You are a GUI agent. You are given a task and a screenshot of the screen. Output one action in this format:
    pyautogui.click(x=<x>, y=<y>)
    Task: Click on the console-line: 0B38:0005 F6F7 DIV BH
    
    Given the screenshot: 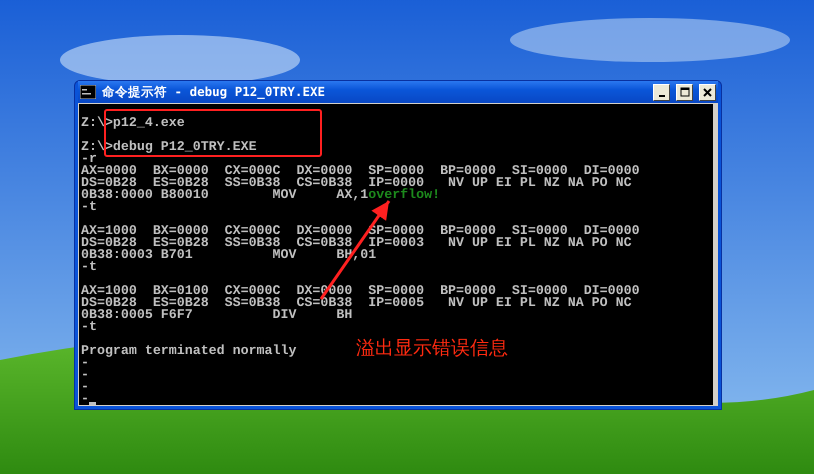 What is the action you would take?
    pyautogui.click(x=216, y=315)
    